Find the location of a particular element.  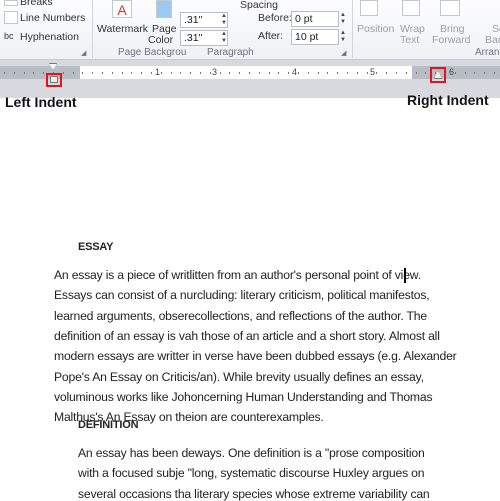

watermark-button: Watermark is located at coordinates (122, 29).